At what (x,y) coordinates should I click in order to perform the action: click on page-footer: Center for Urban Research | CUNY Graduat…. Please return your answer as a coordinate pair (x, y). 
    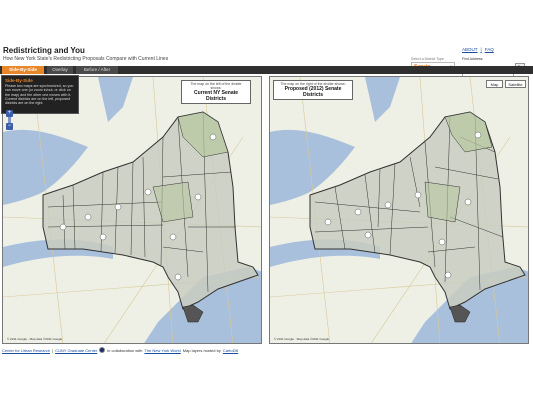
    Looking at the image, I should click on (120, 350).